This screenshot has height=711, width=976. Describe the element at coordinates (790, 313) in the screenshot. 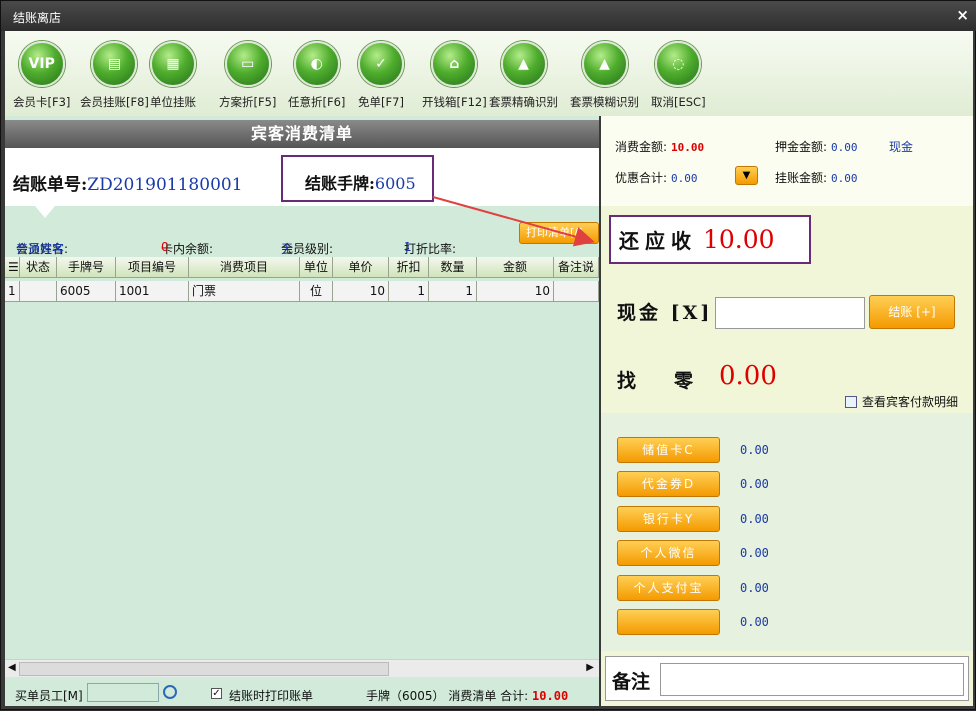

I see `cash-input` at that location.